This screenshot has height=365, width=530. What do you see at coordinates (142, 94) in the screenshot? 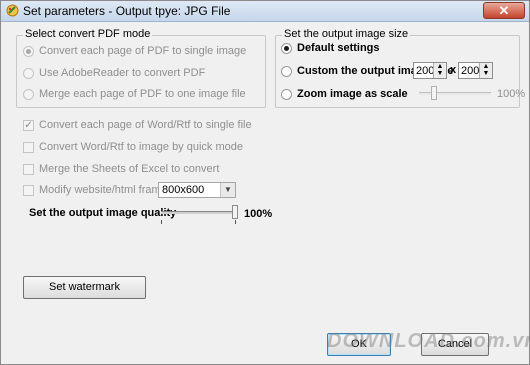
I see `pdf-option-label: Merge each page of PDF to one image file` at bounding box center [142, 94].